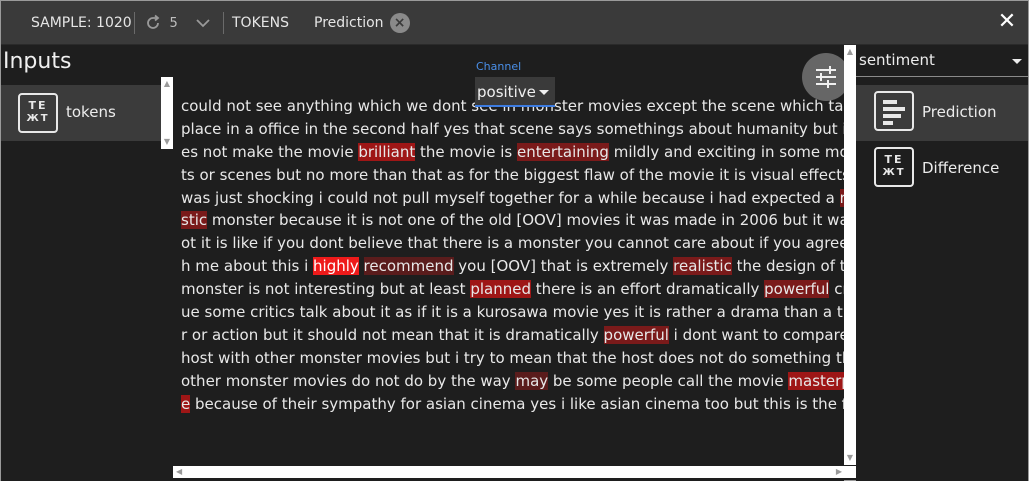 The width and height of the screenshot is (1029, 481). What do you see at coordinates (894, 111) in the screenshot?
I see `bar-chart-icon` at bounding box center [894, 111].